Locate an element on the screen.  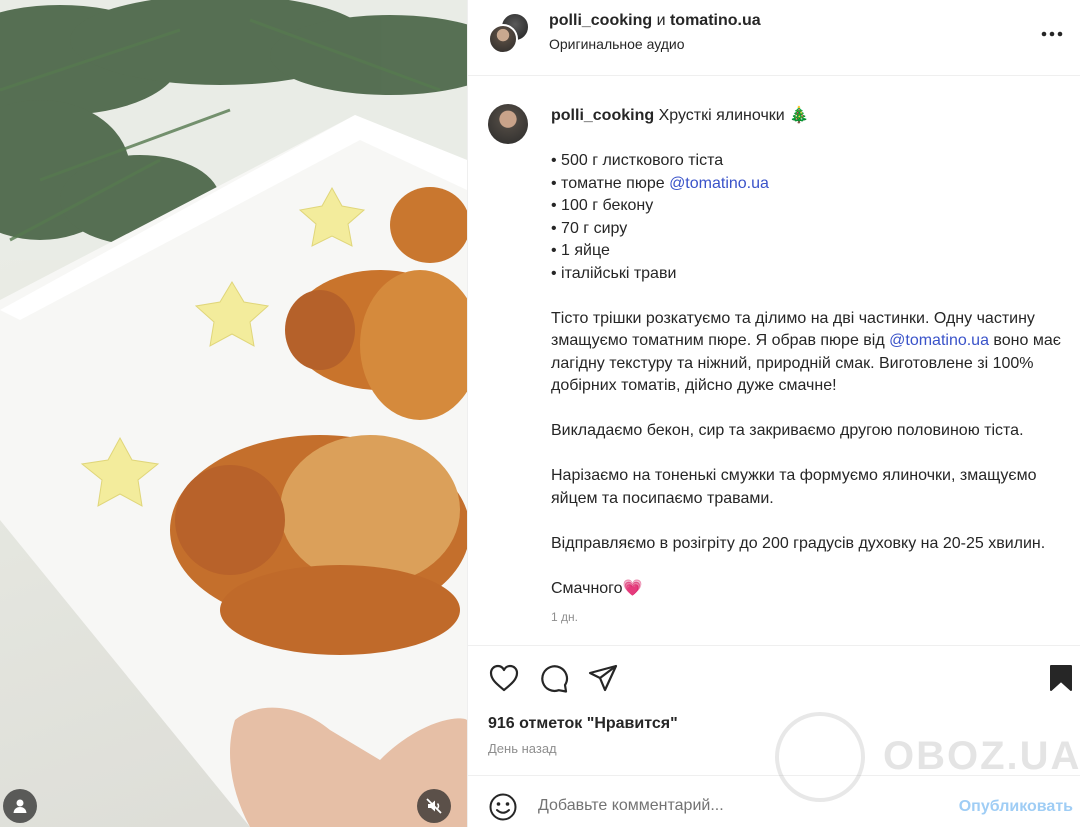
collaborator-username-link: tomatino.ua is located at coordinates (715, 20).